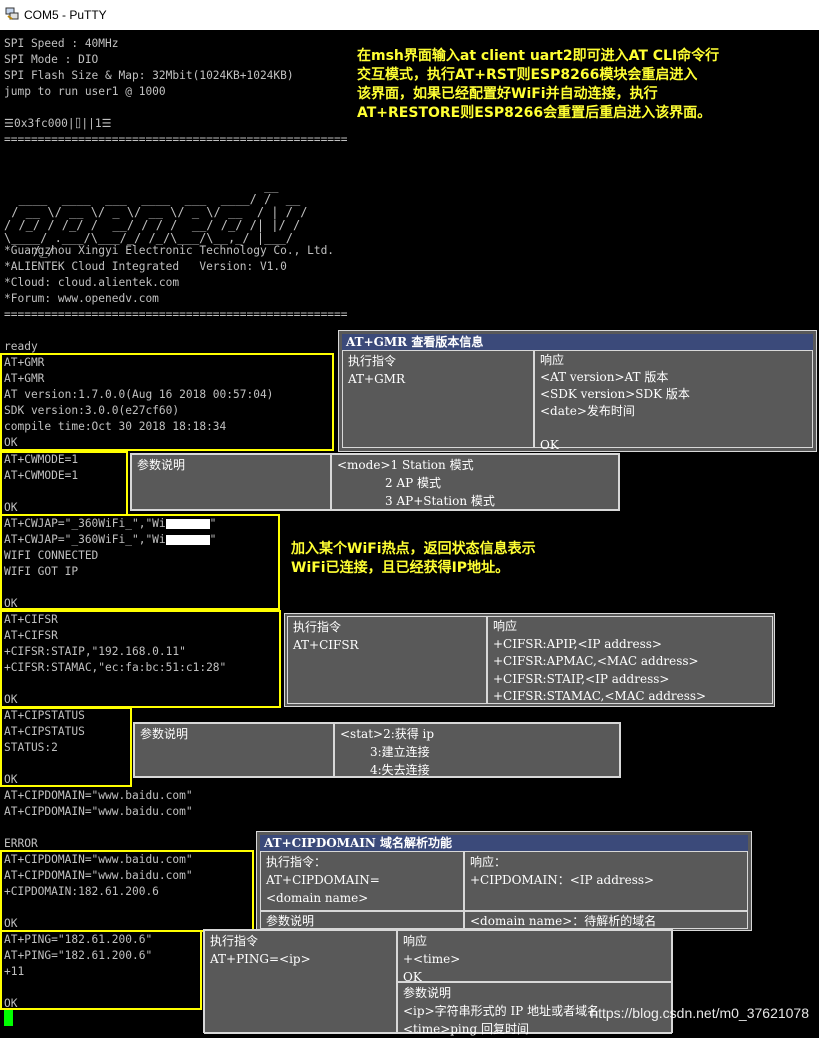  I want to click on cell-value: <stat>2:获得 ip, so click(387, 734).